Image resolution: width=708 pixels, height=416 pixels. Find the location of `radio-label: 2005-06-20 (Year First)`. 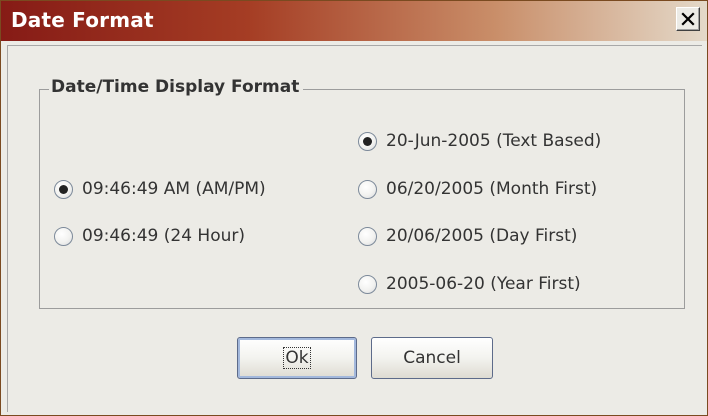

radio-label: 2005-06-20 (Year First) is located at coordinates (483, 284).